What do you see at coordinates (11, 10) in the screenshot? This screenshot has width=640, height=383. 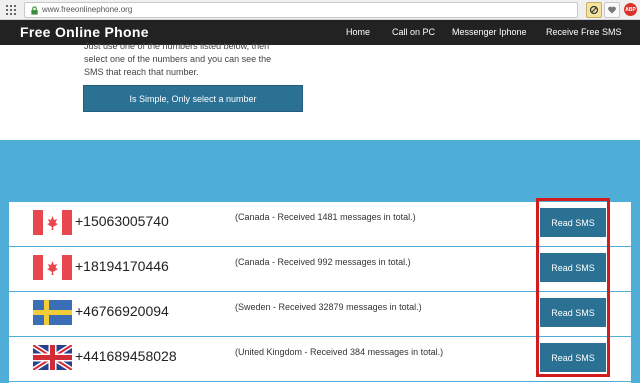 I see `apps-grid-icon` at bounding box center [11, 10].